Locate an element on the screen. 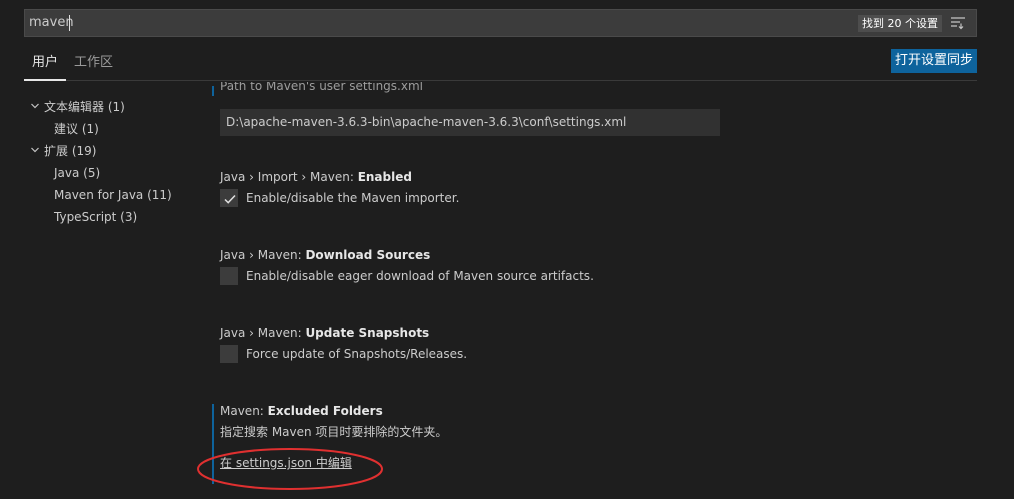 The height and width of the screenshot is (499, 1014). setting-description: Enable/disable the Maven importer. is located at coordinates (353, 198).